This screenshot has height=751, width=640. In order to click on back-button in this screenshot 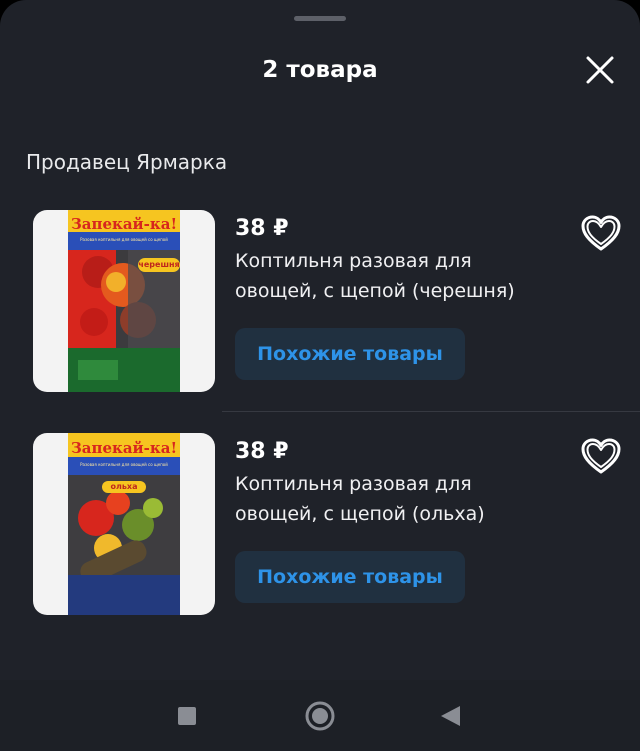, I will do `click(452, 716)`.